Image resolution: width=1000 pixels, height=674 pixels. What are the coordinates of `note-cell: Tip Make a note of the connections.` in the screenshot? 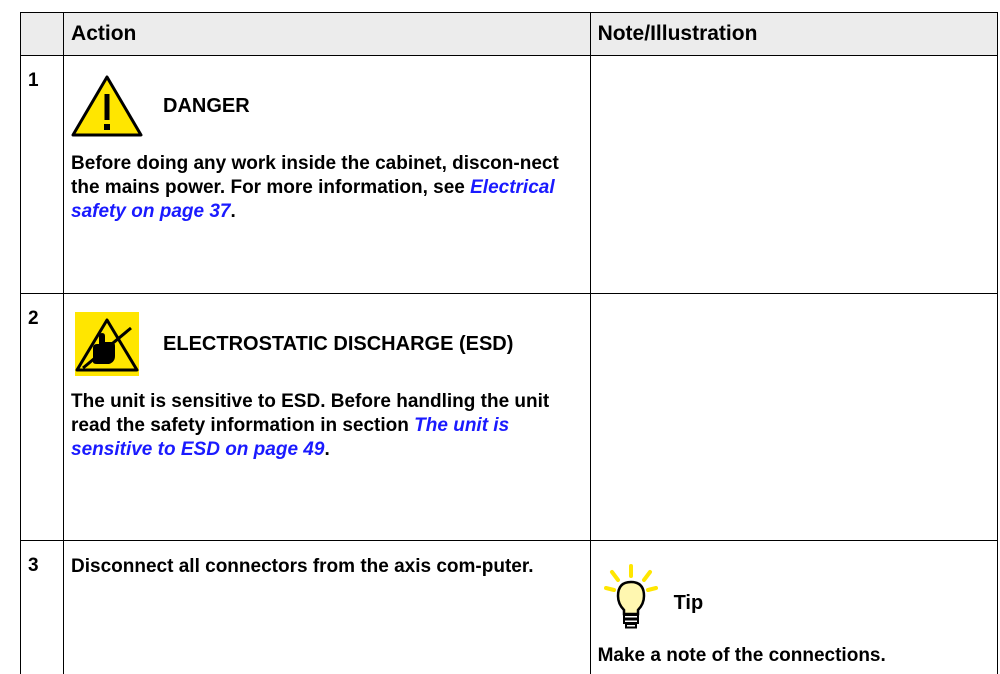 It's located at (793, 607).